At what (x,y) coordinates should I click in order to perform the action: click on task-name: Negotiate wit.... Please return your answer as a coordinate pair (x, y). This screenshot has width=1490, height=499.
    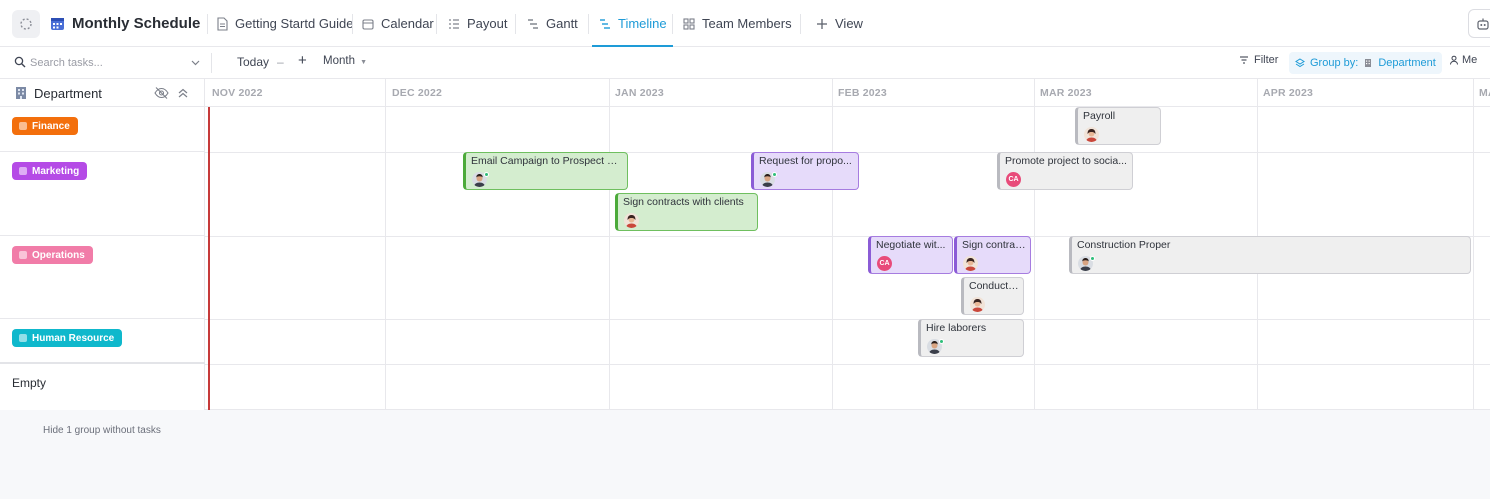
    Looking at the image, I should click on (911, 245).